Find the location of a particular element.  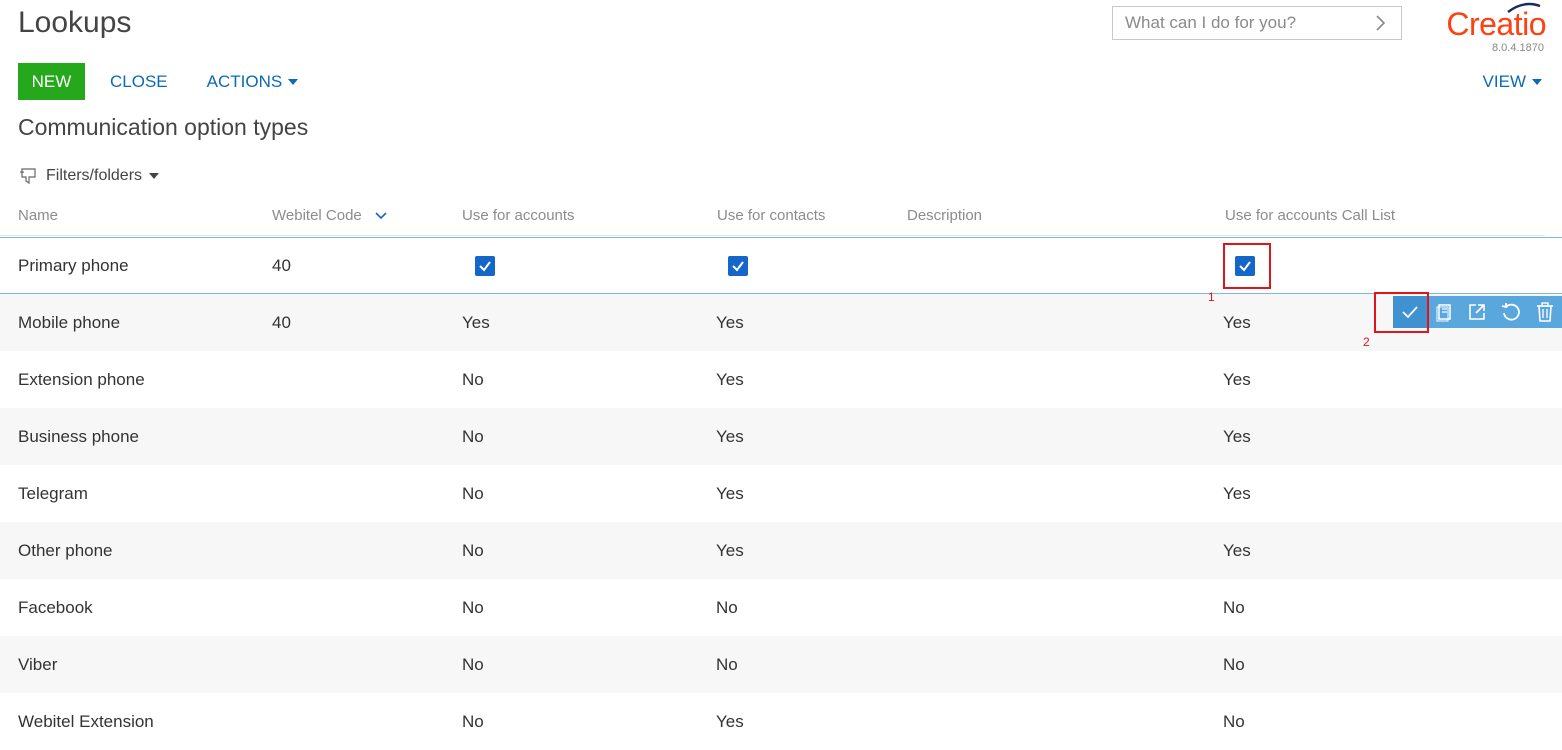

undo-row-button is located at coordinates (1511, 312).